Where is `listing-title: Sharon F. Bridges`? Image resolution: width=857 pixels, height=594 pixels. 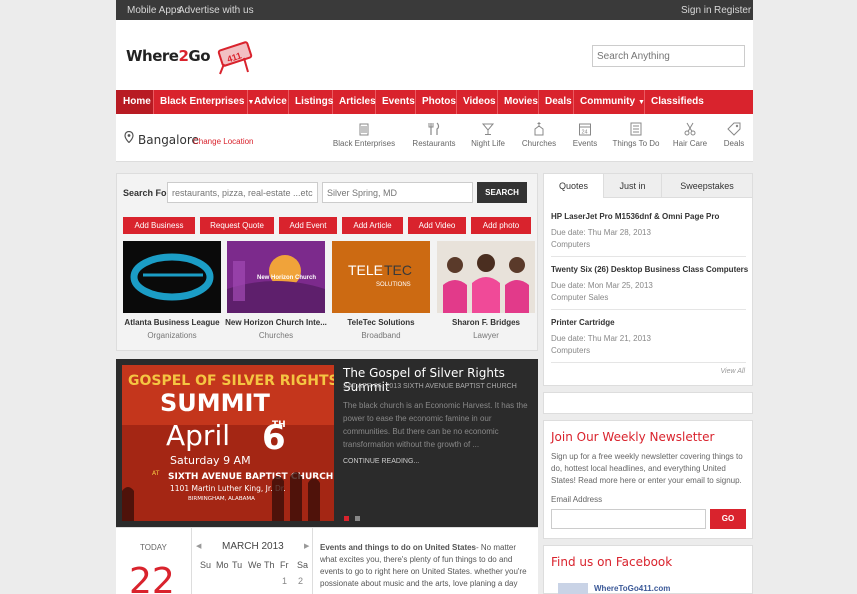 listing-title: Sharon F. Bridges is located at coordinates (486, 322).